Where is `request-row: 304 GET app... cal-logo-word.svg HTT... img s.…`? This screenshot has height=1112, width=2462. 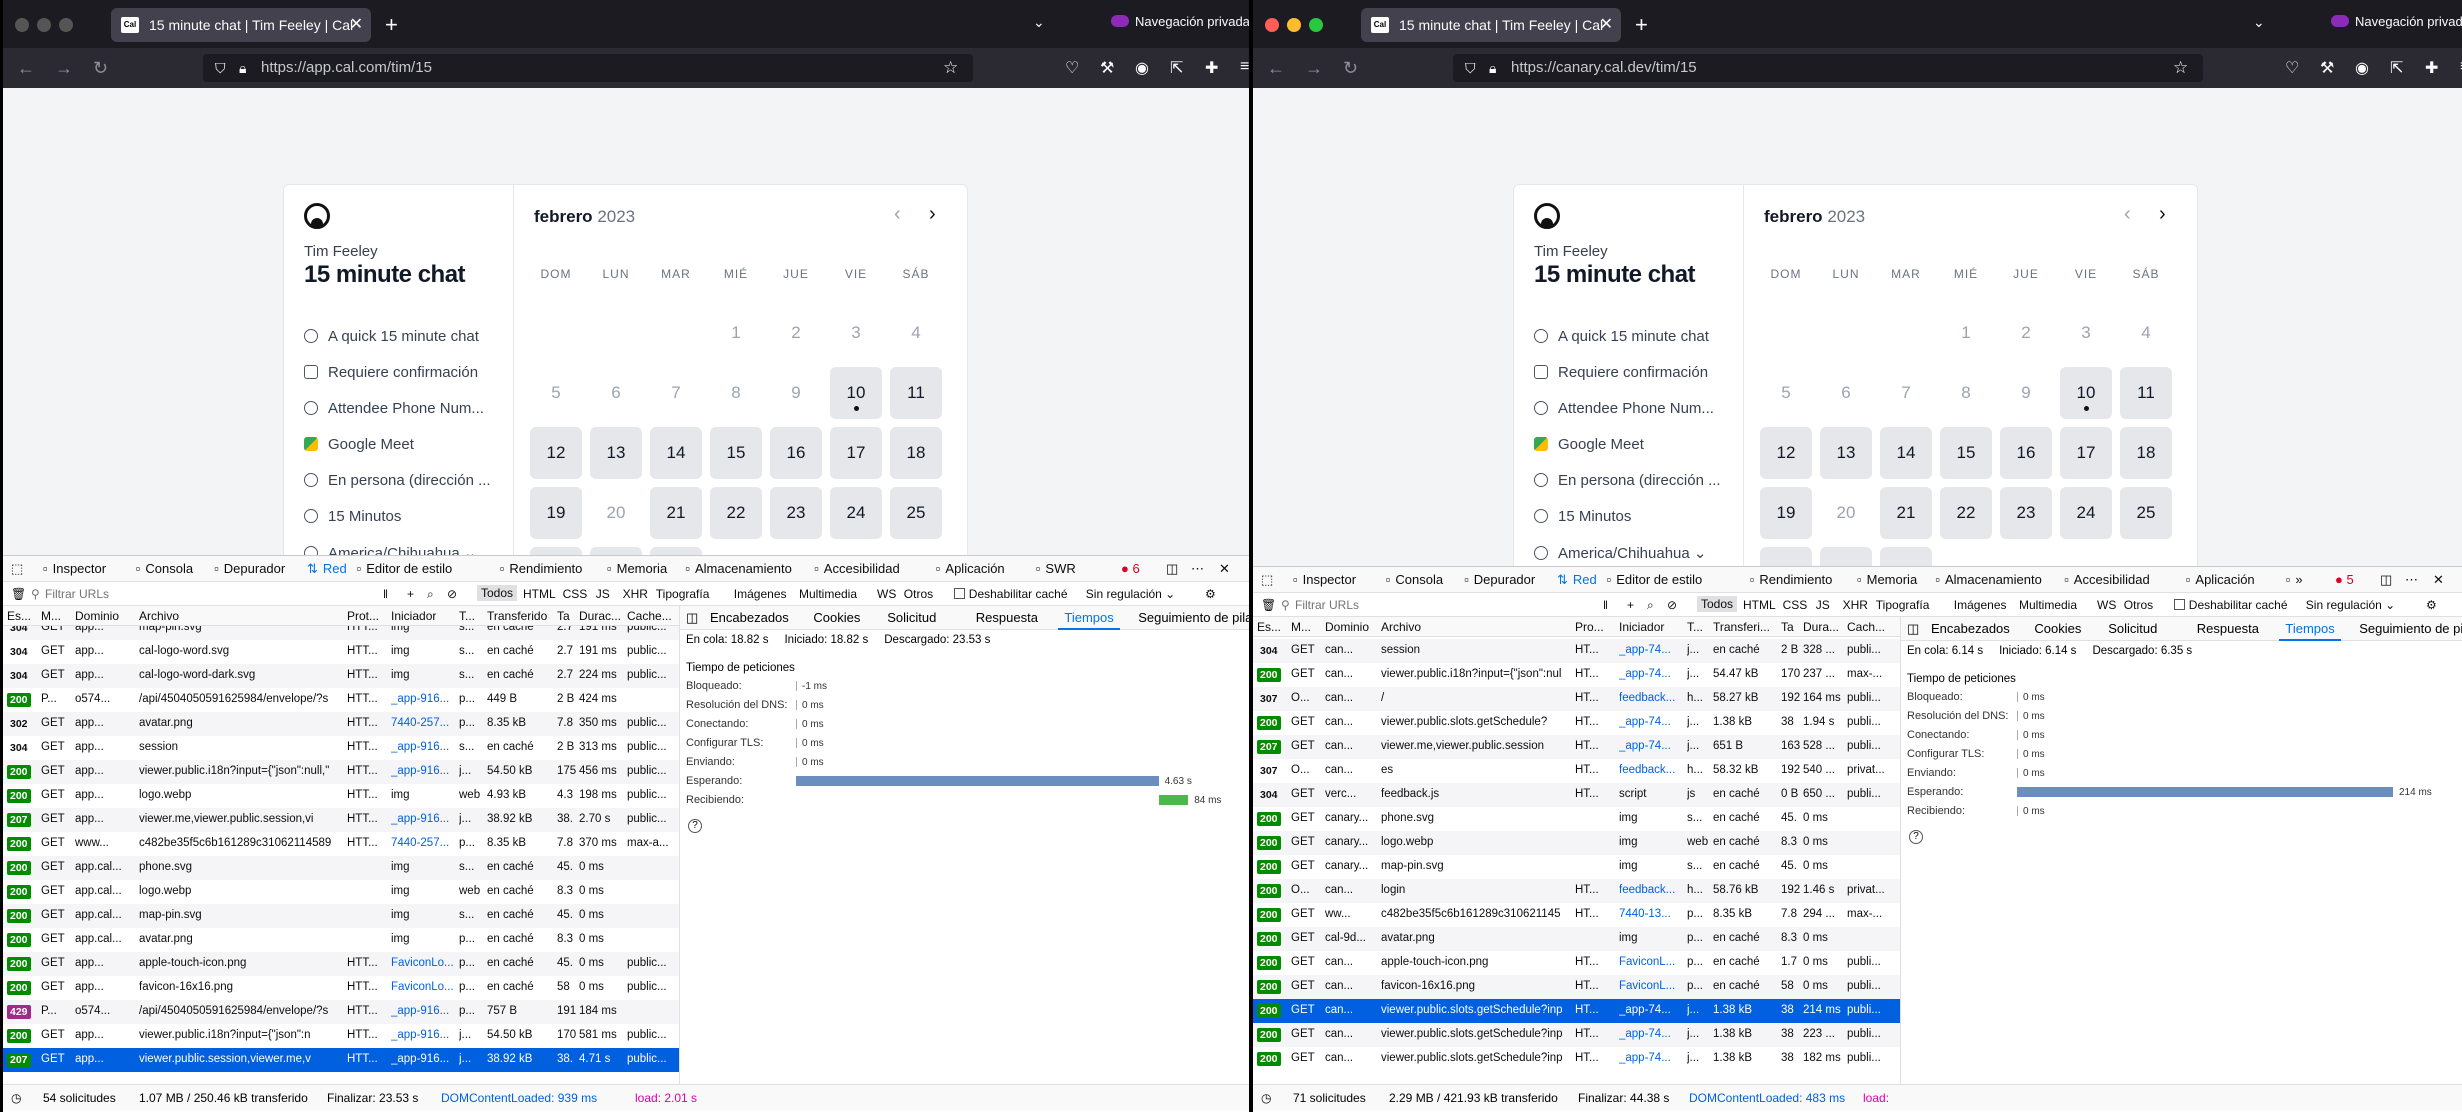
request-row: 304 GET app... cal-logo-word.svg HTT... img s.… is located at coordinates (341, 652).